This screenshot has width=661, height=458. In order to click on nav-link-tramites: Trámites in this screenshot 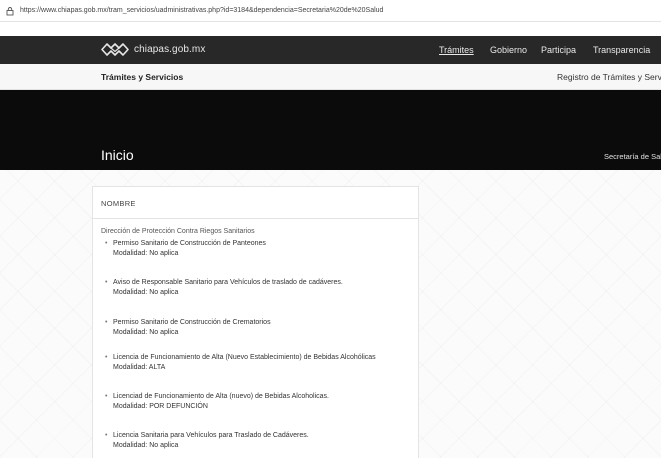, I will do `click(456, 50)`.